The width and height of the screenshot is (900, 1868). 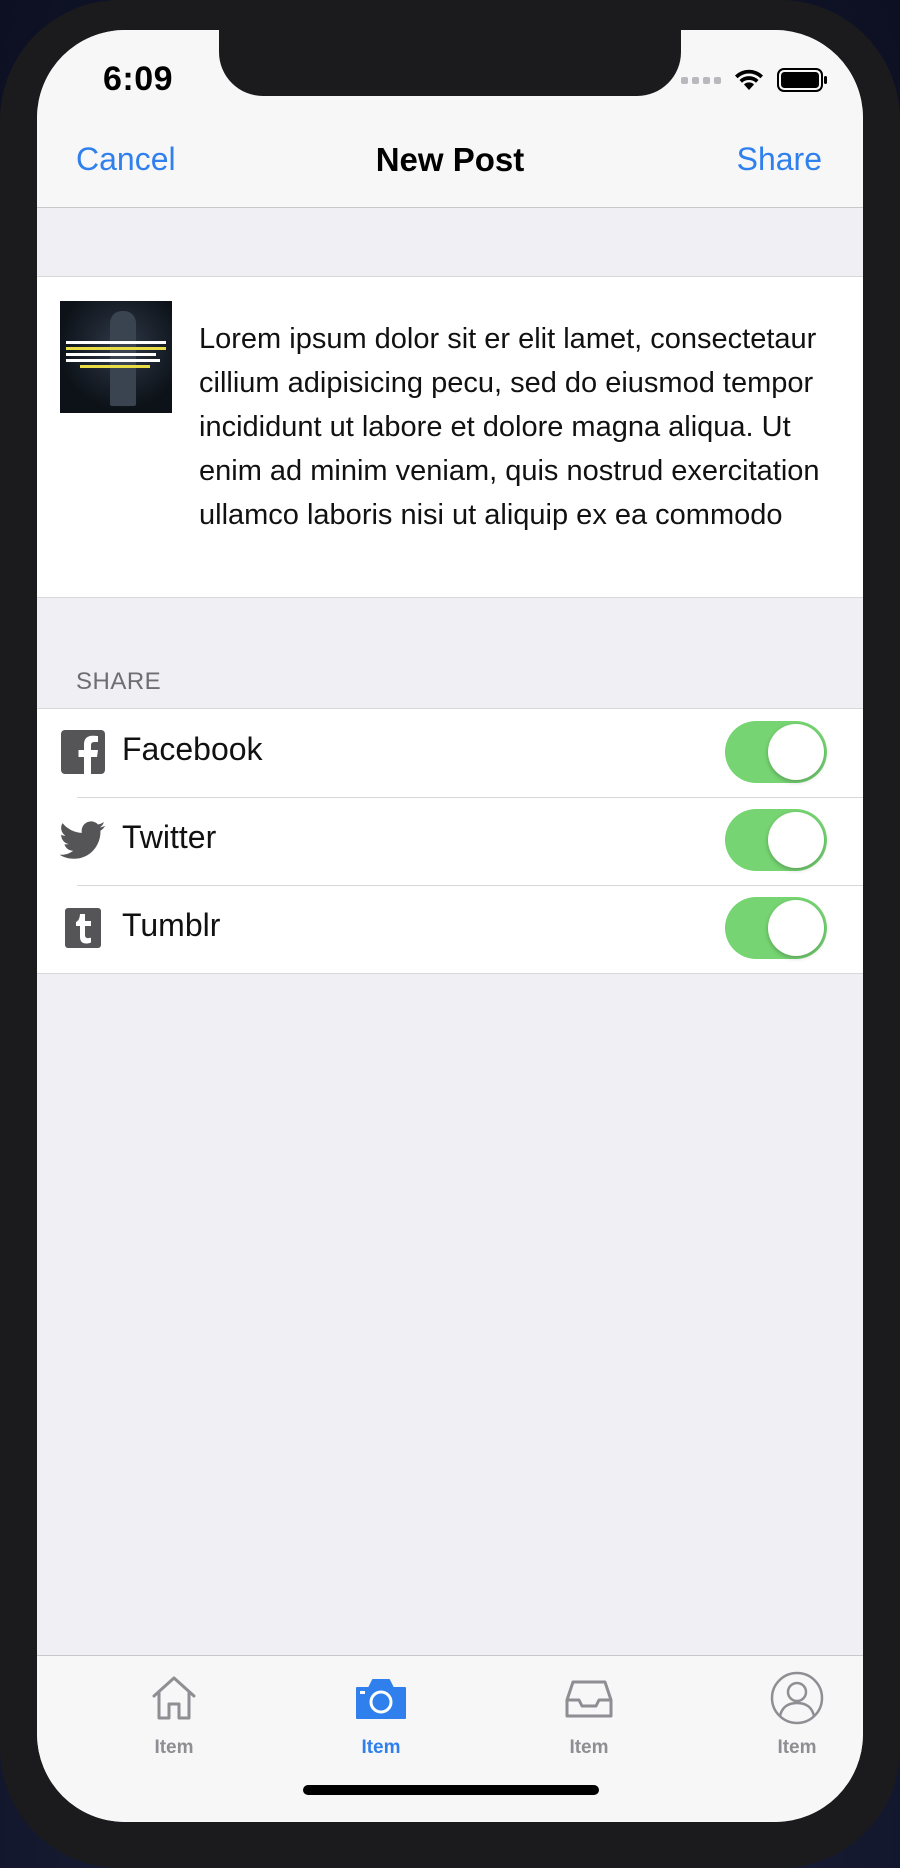 I want to click on tab-camera: Item, so click(x=381, y=1714).